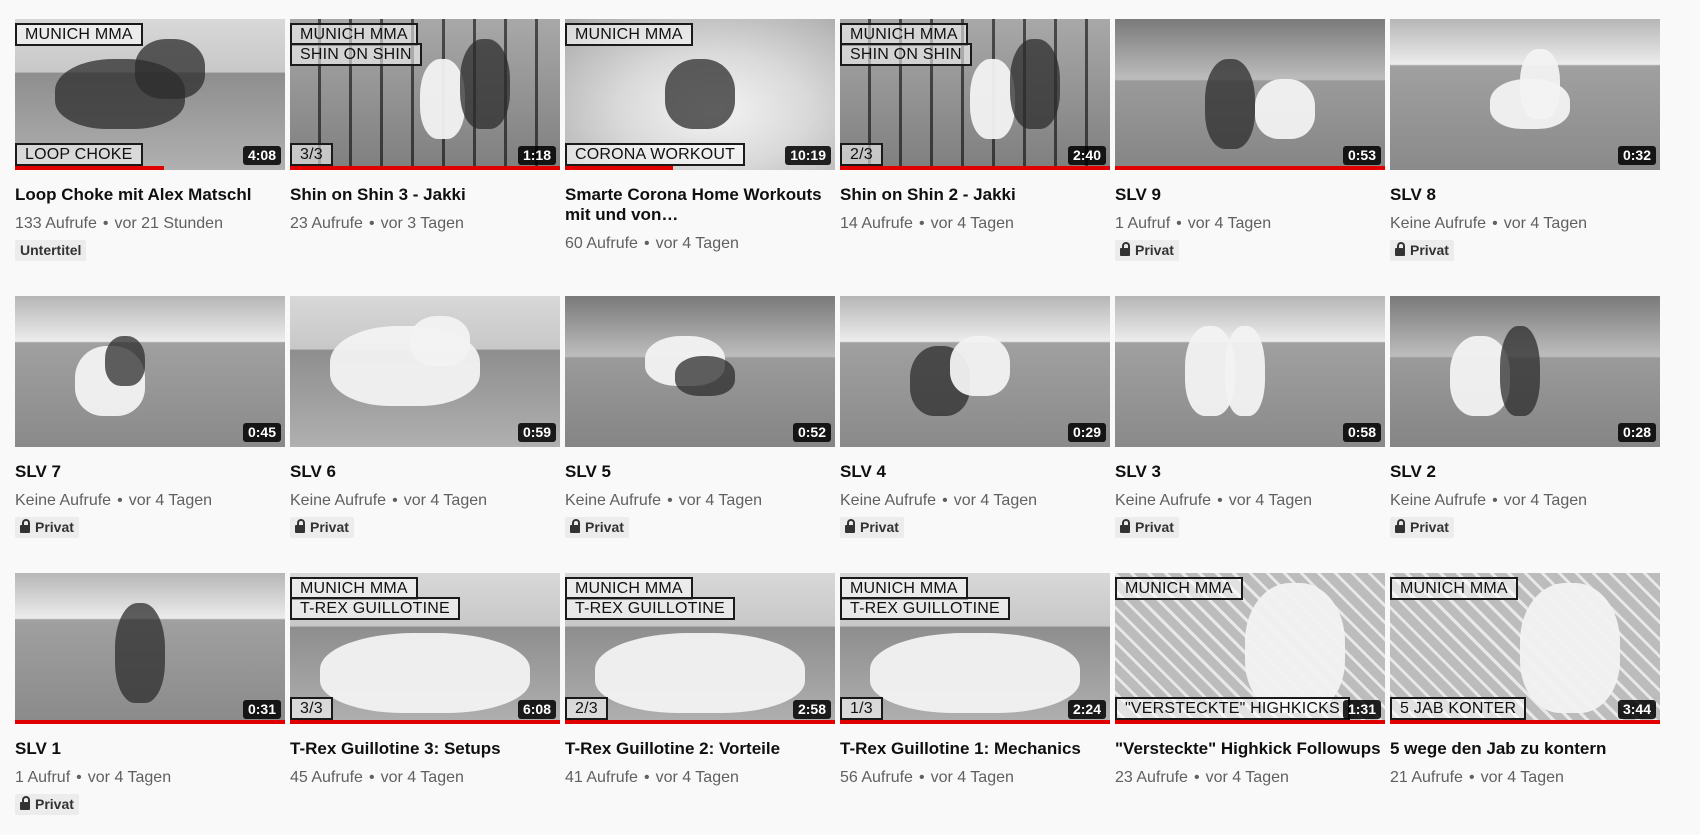 The height and width of the screenshot is (835, 1700). I want to click on video-title: "Versteckte" Highkick Followups, so click(1250, 749).